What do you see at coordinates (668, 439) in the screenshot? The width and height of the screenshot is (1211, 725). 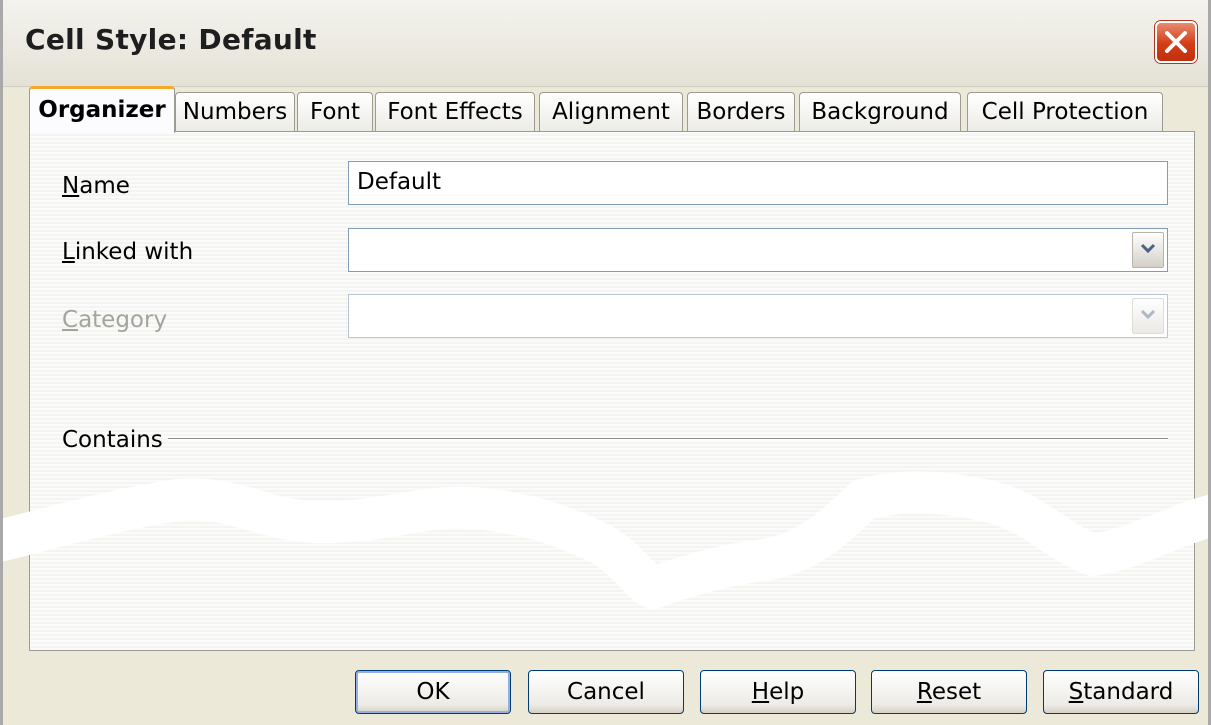 I see `contains-separator` at bounding box center [668, 439].